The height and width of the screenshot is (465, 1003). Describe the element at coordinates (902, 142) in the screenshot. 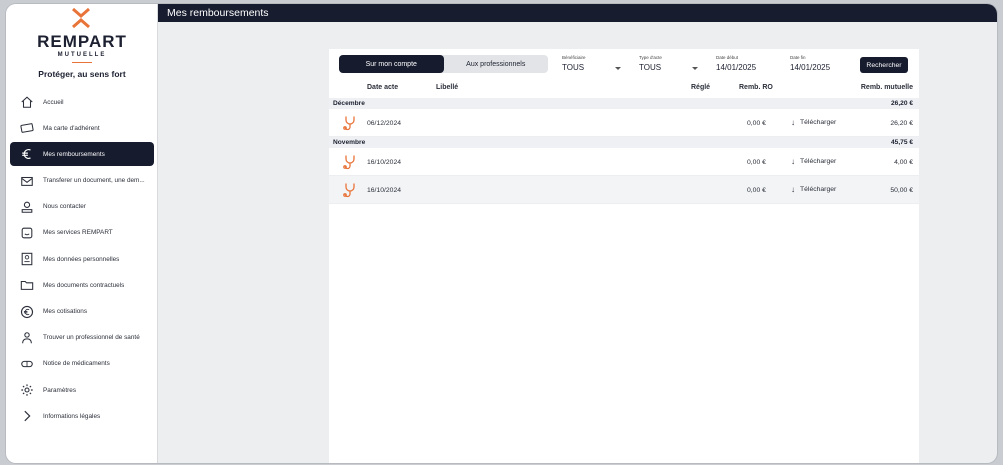

I see `month-total: 45,75 €` at that location.